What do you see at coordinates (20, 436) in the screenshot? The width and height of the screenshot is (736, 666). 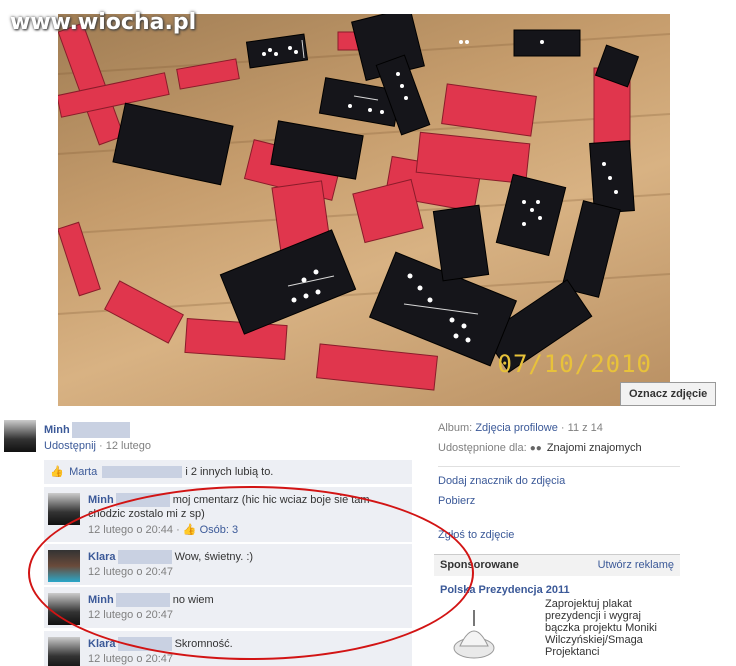 I see `owner-avatar` at bounding box center [20, 436].